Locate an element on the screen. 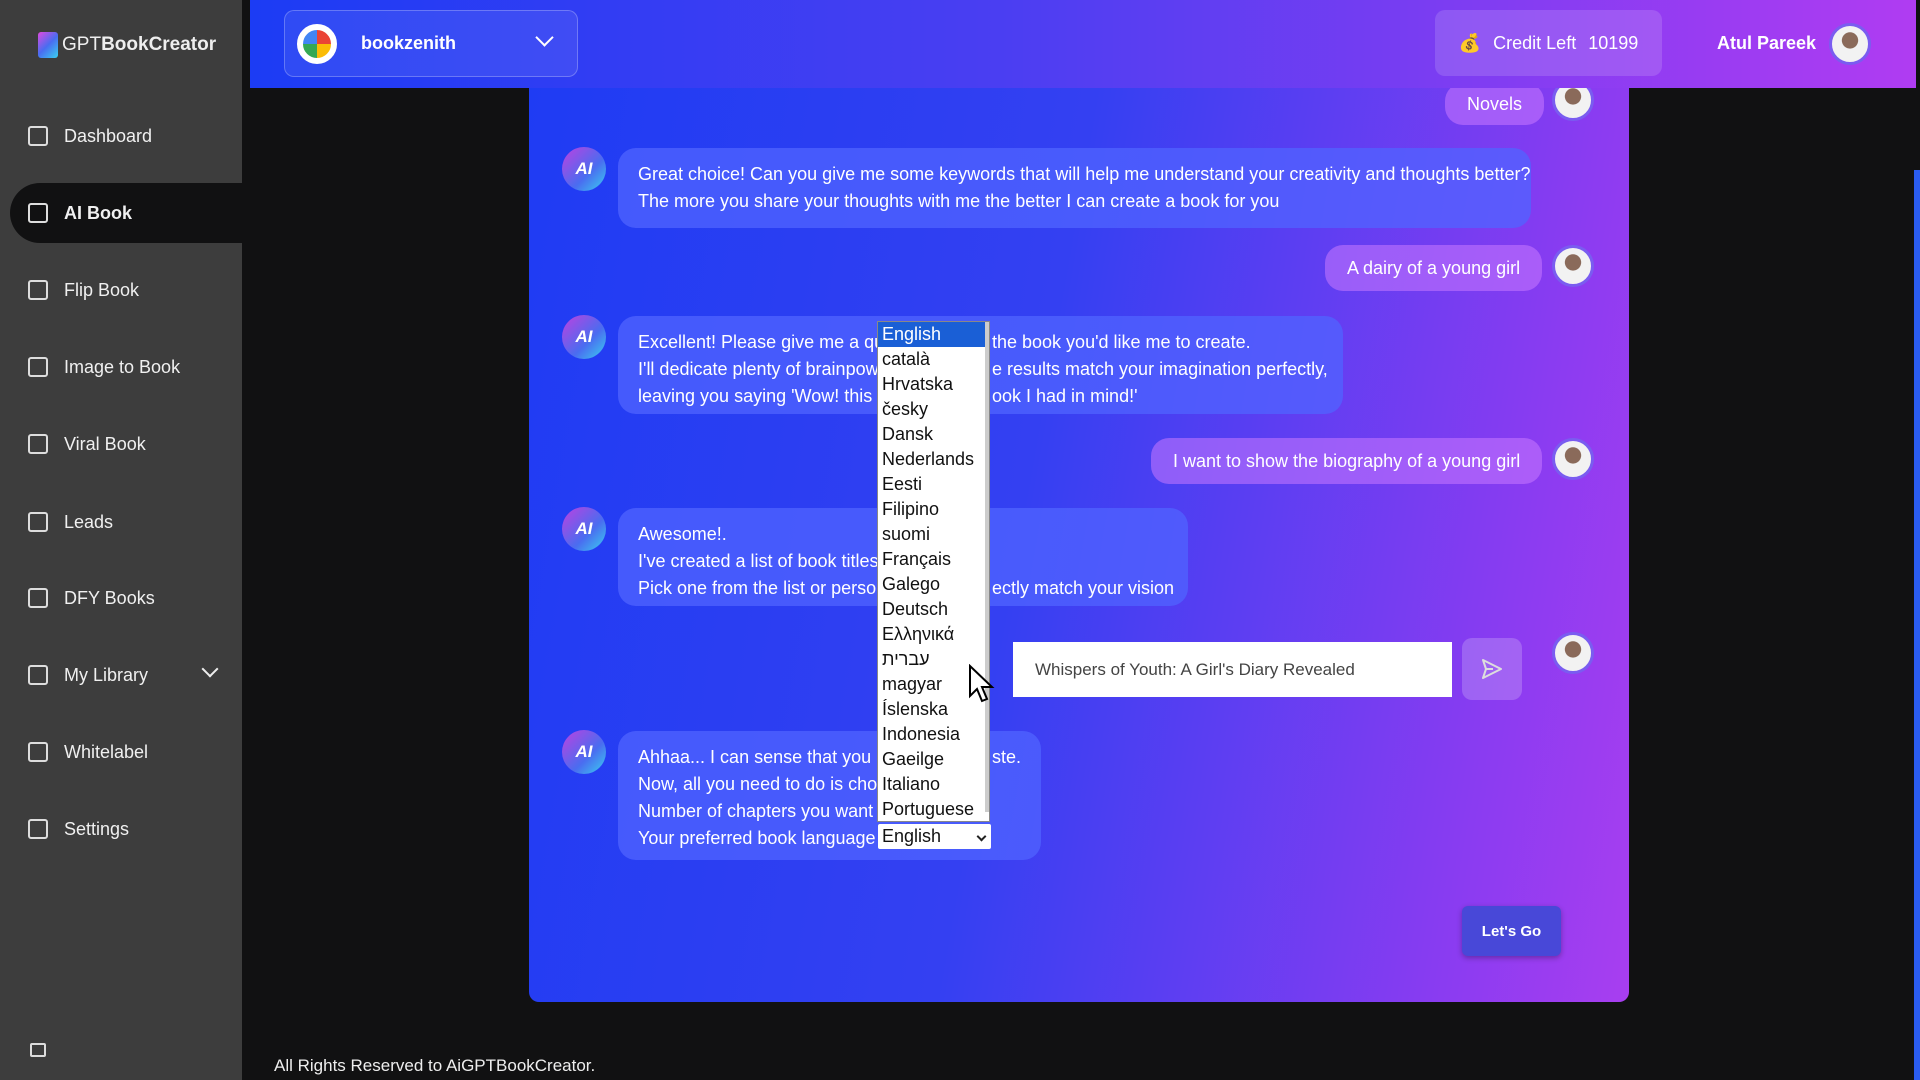 The width and height of the screenshot is (1920, 1080). message-text-right: ook I had in mind!' is located at coordinates (1065, 396).